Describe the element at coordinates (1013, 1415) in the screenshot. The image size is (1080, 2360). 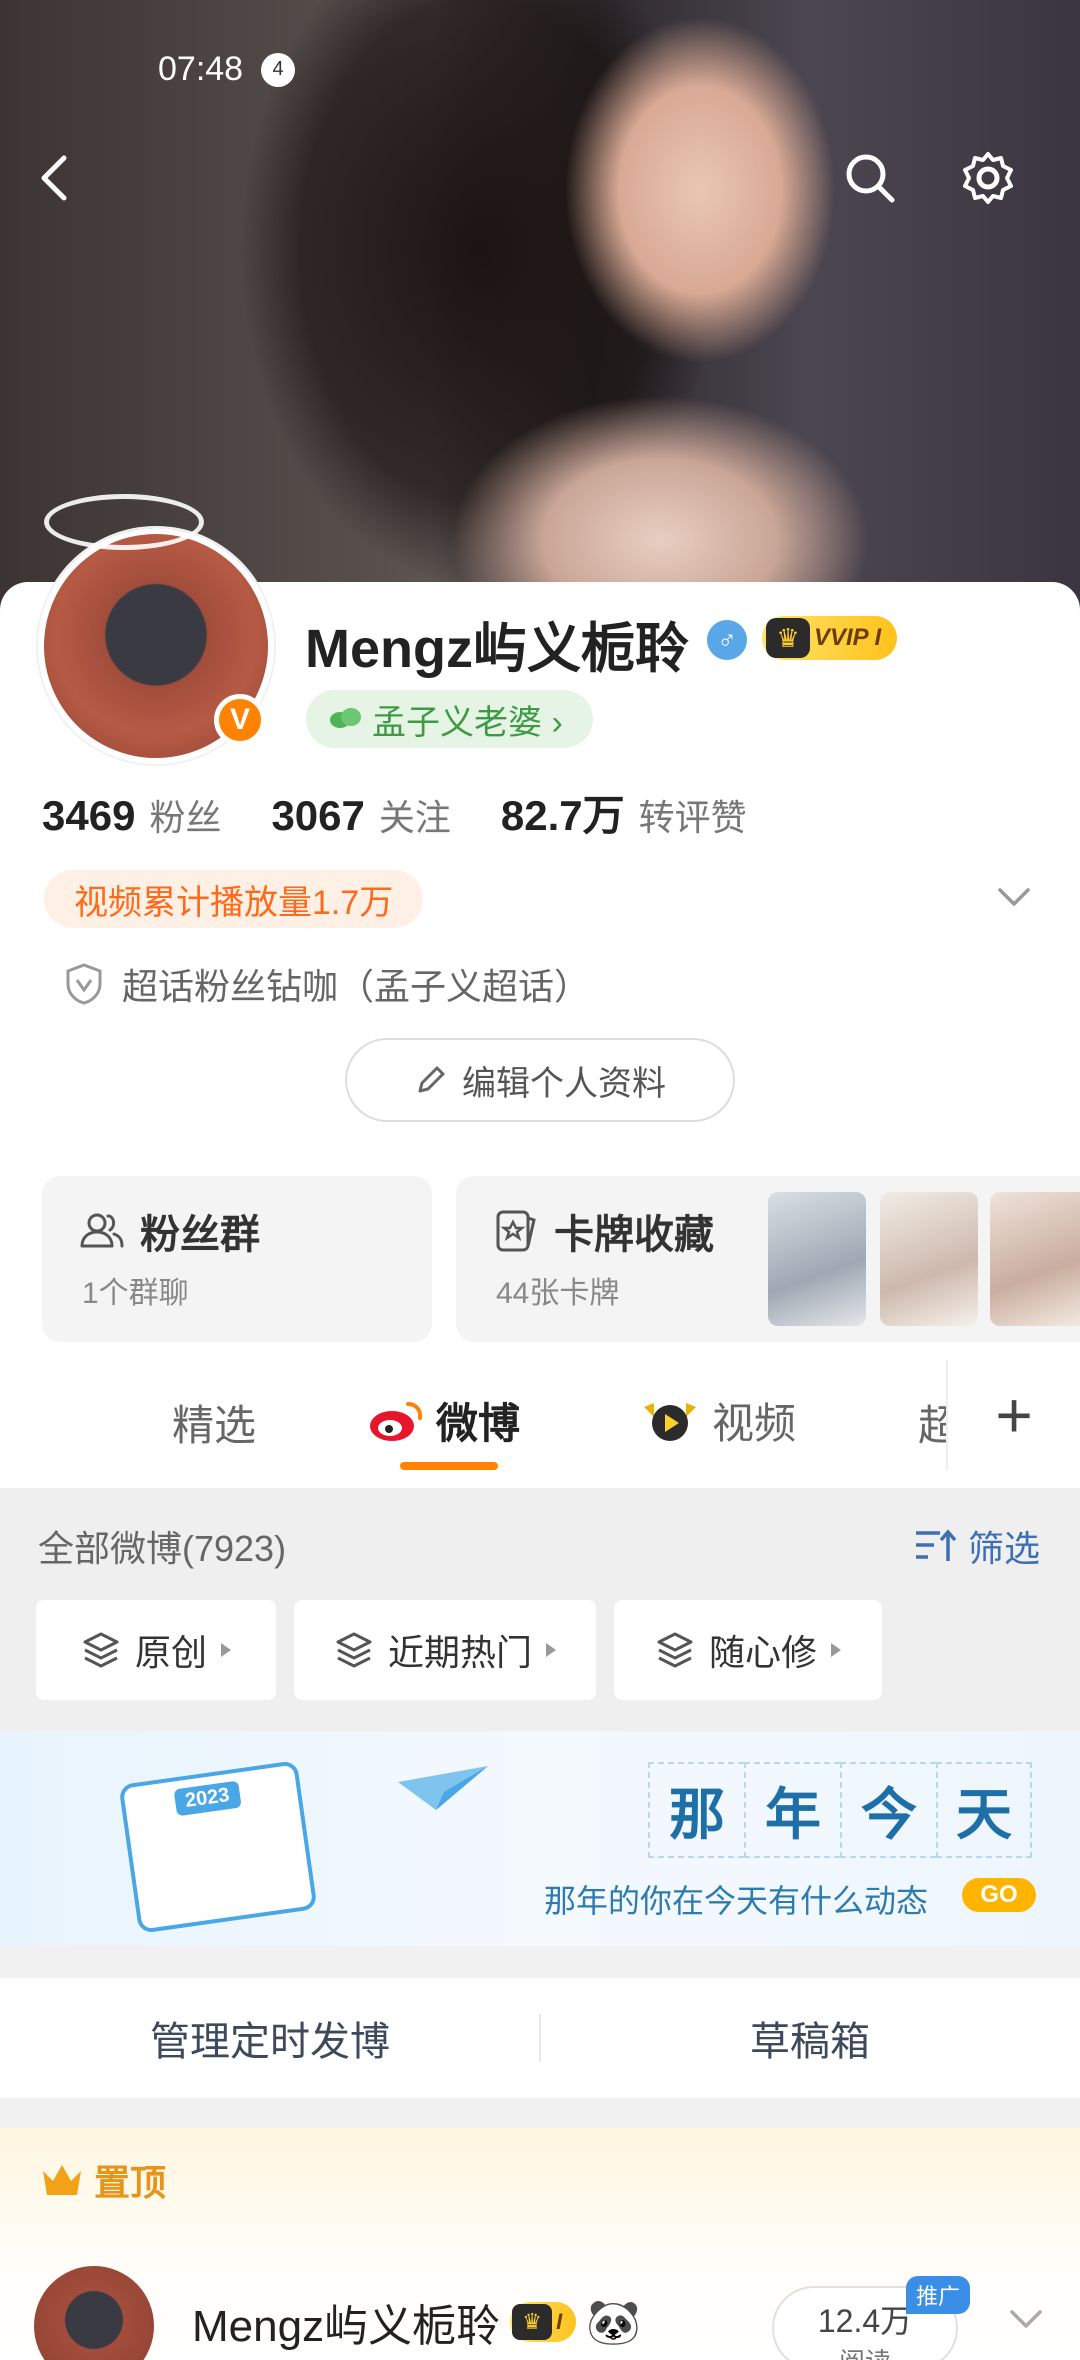
I see `add-tab-plus-icon: +` at that location.